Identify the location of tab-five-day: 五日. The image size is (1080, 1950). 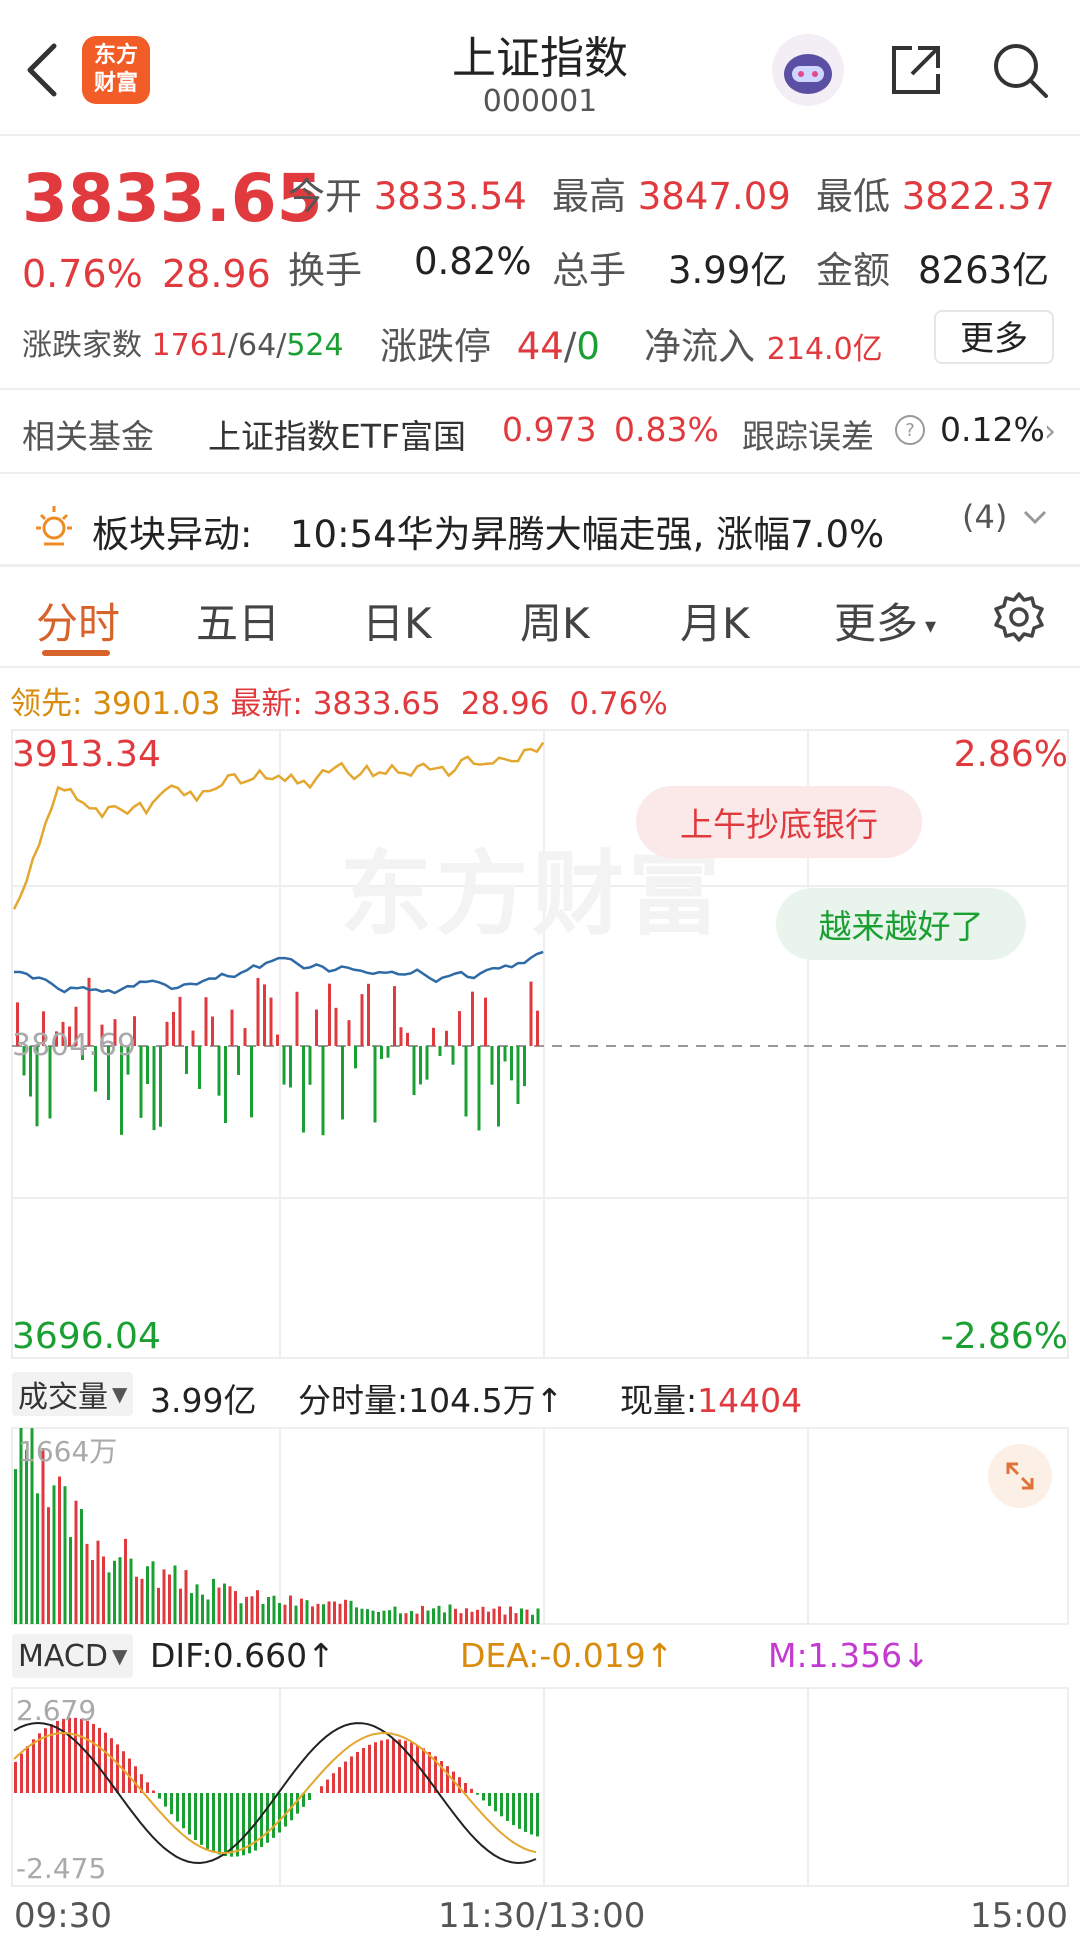
(238, 620).